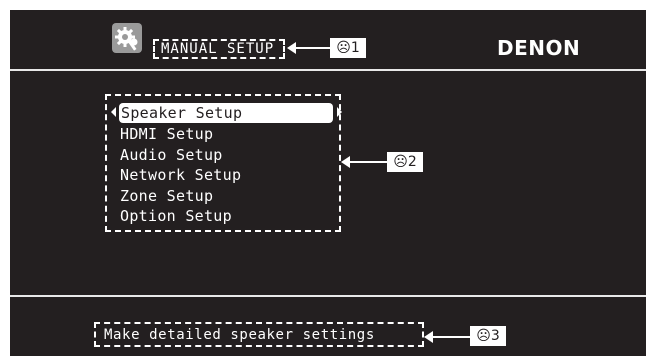 This screenshot has height=360, width=656. I want to click on page-title: MANUAL SETUP, so click(218, 49).